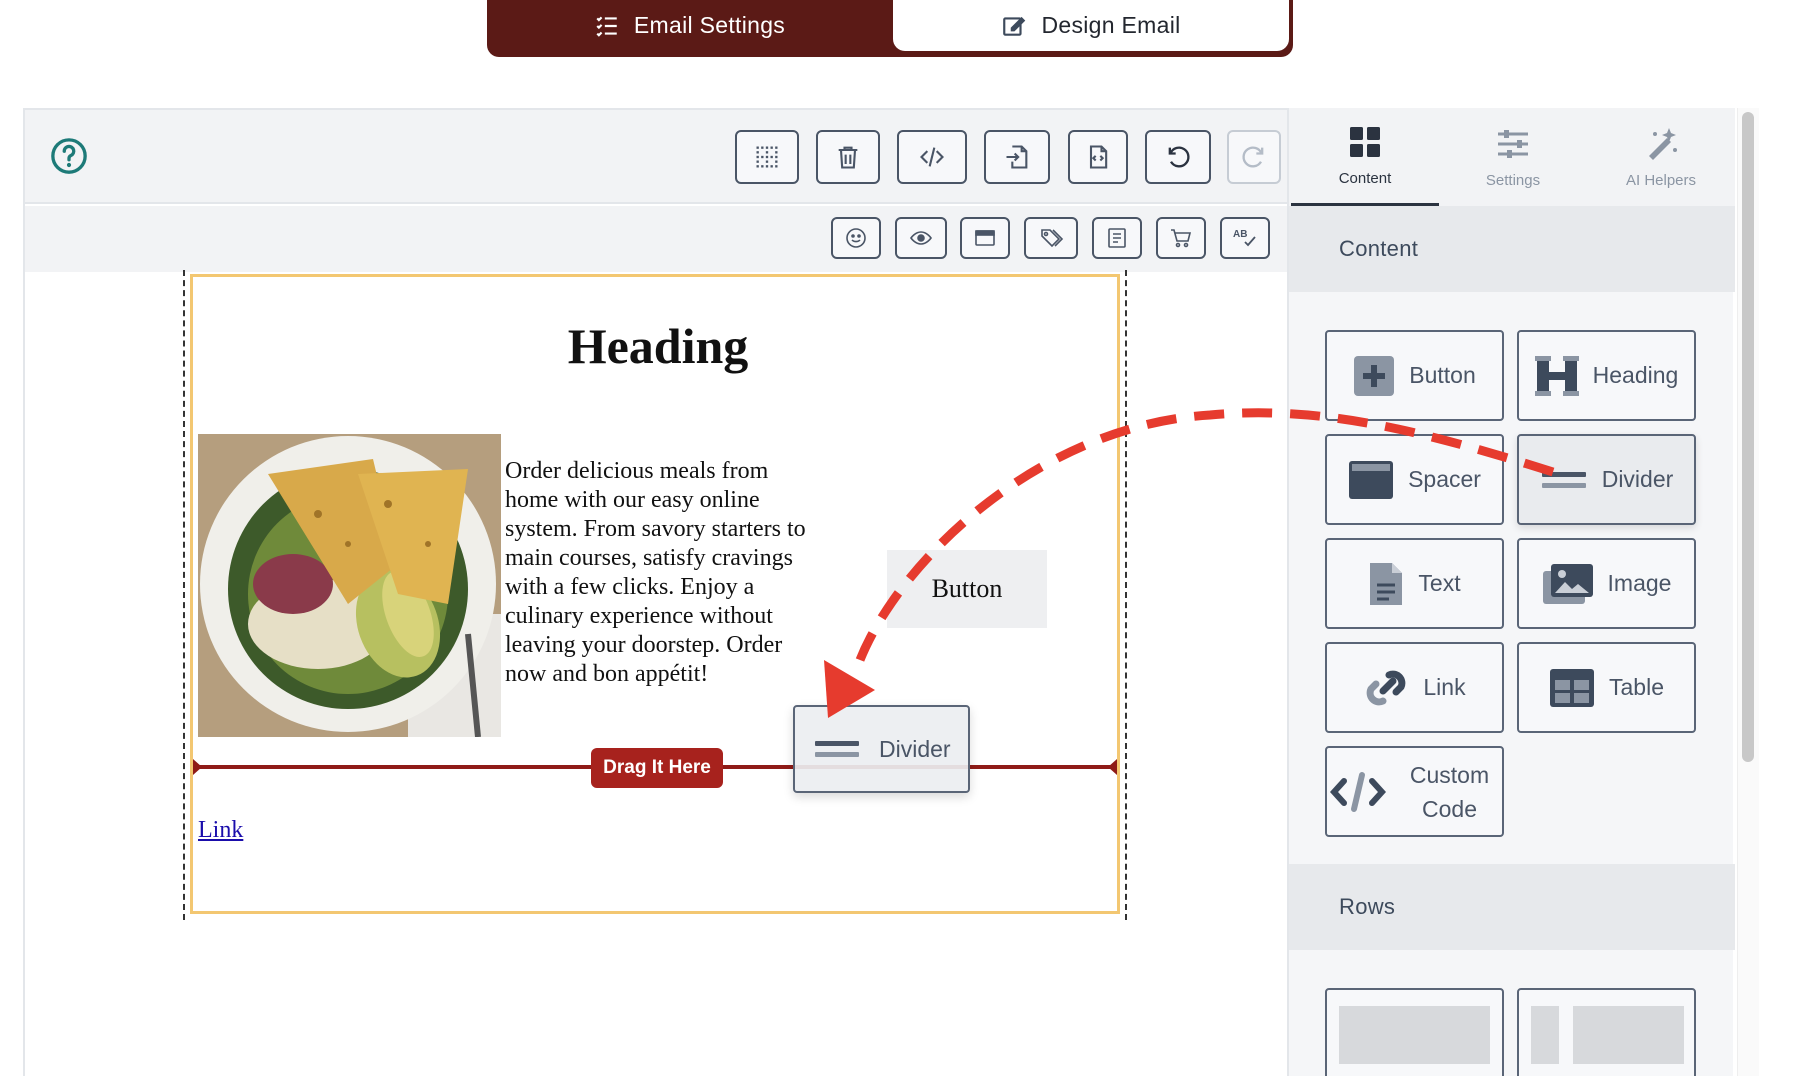 The height and width of the screenshot is (1076, 1796). What do you see at coordinates (1635, 375) in the screenshot?
I see `block-heading-label: Heading` at bounding box center [1635, 375].